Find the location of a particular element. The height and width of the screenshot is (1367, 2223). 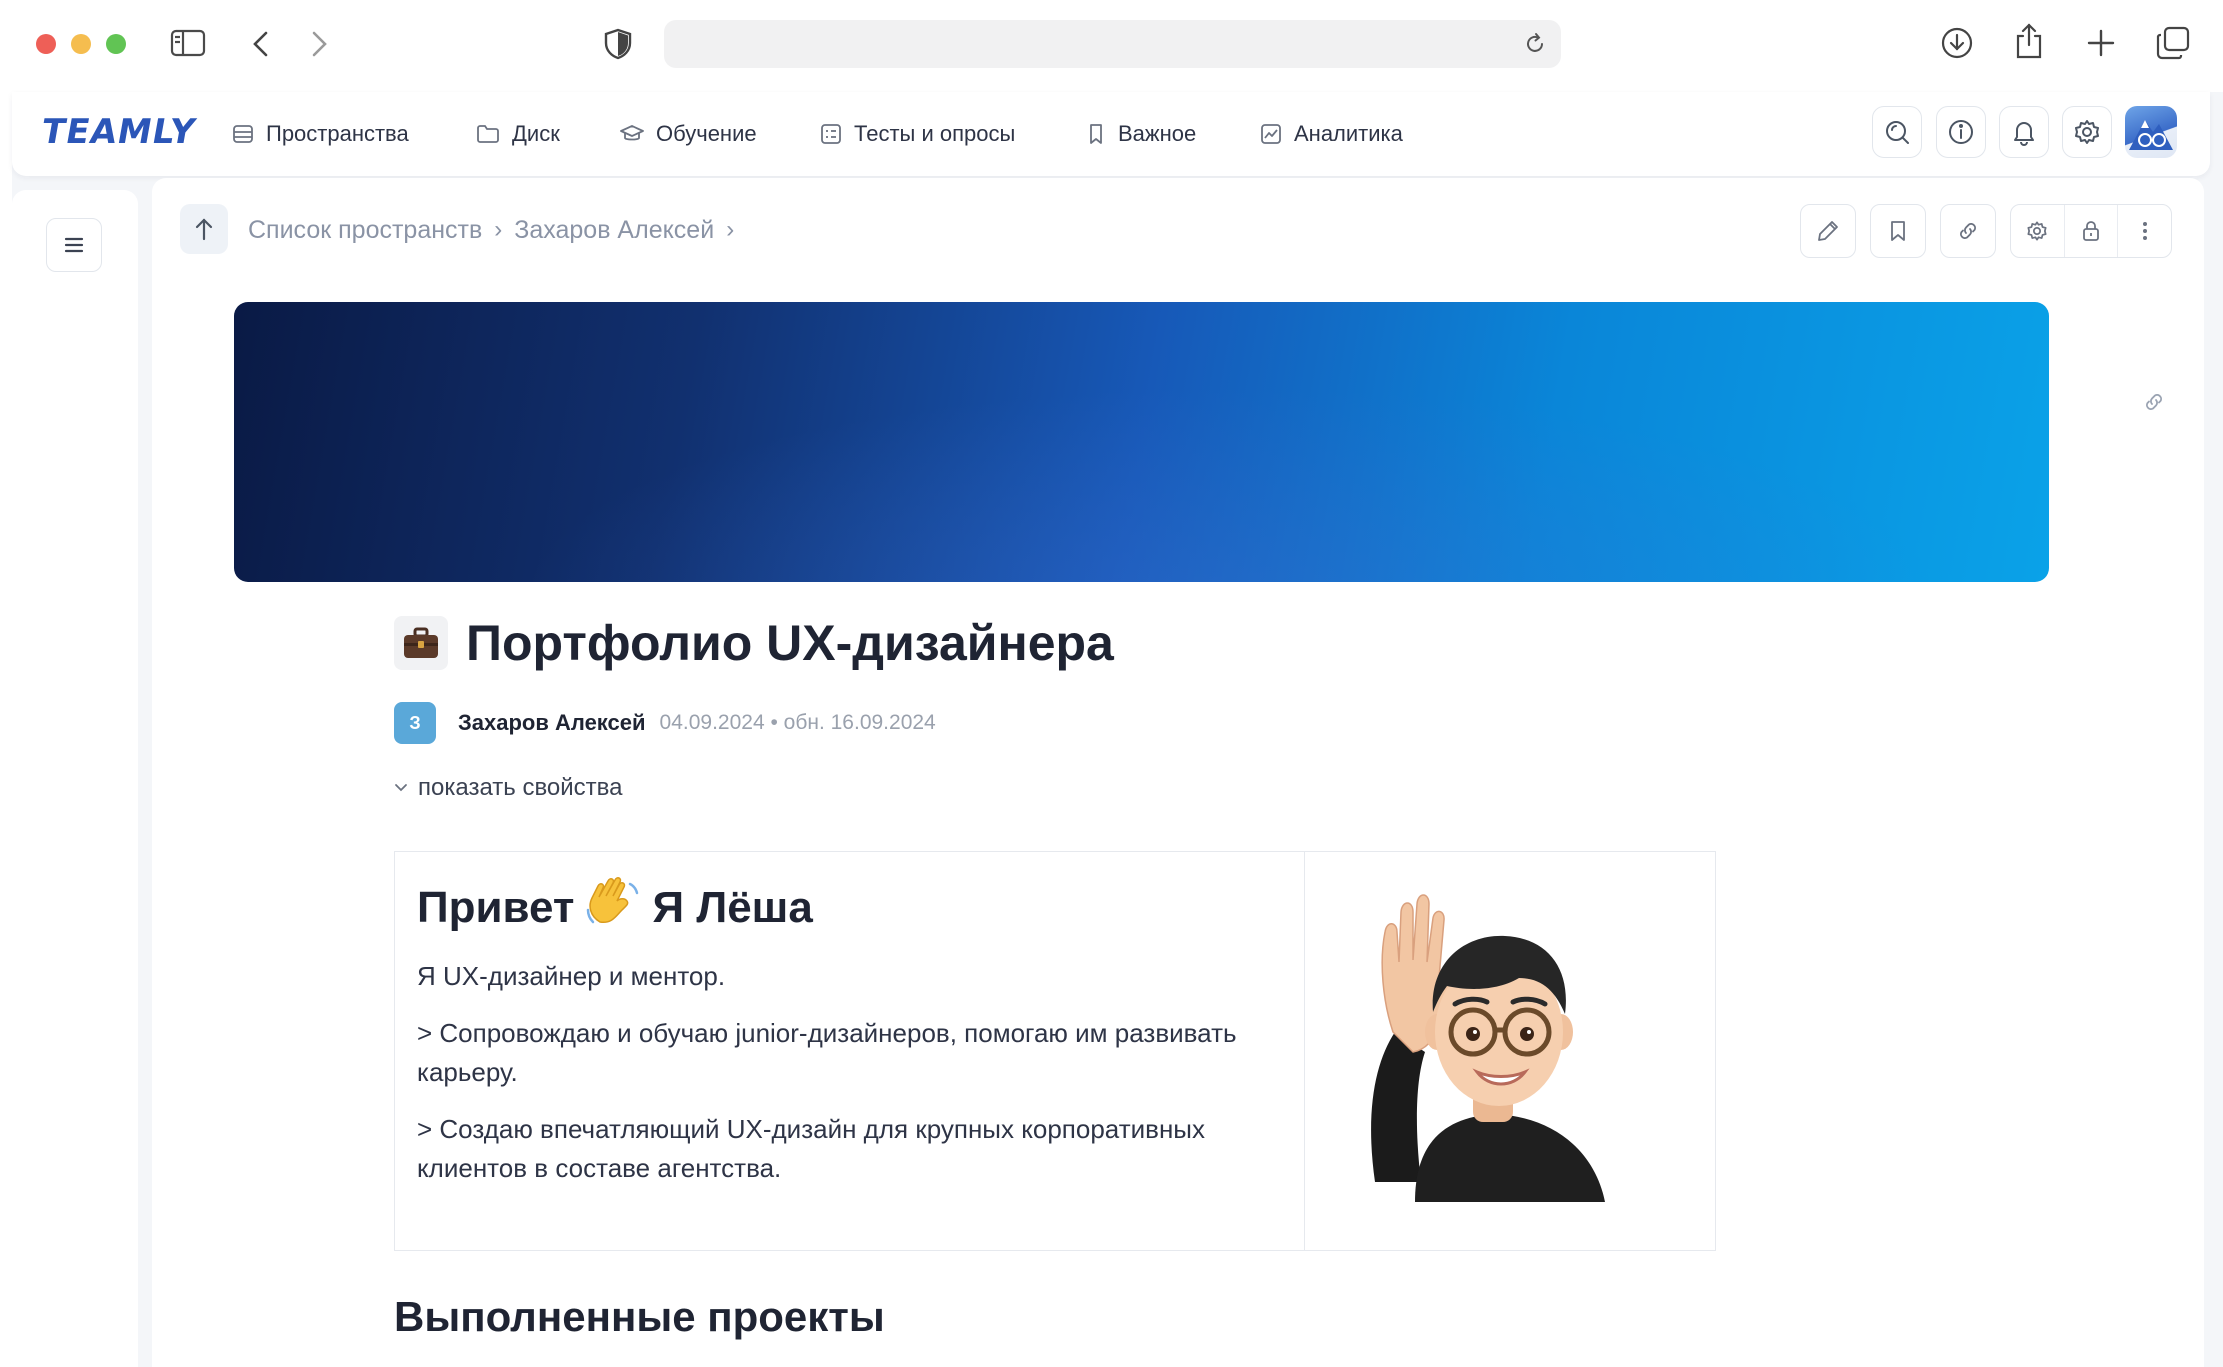

edit-button is located at coordinates (1828, 231).